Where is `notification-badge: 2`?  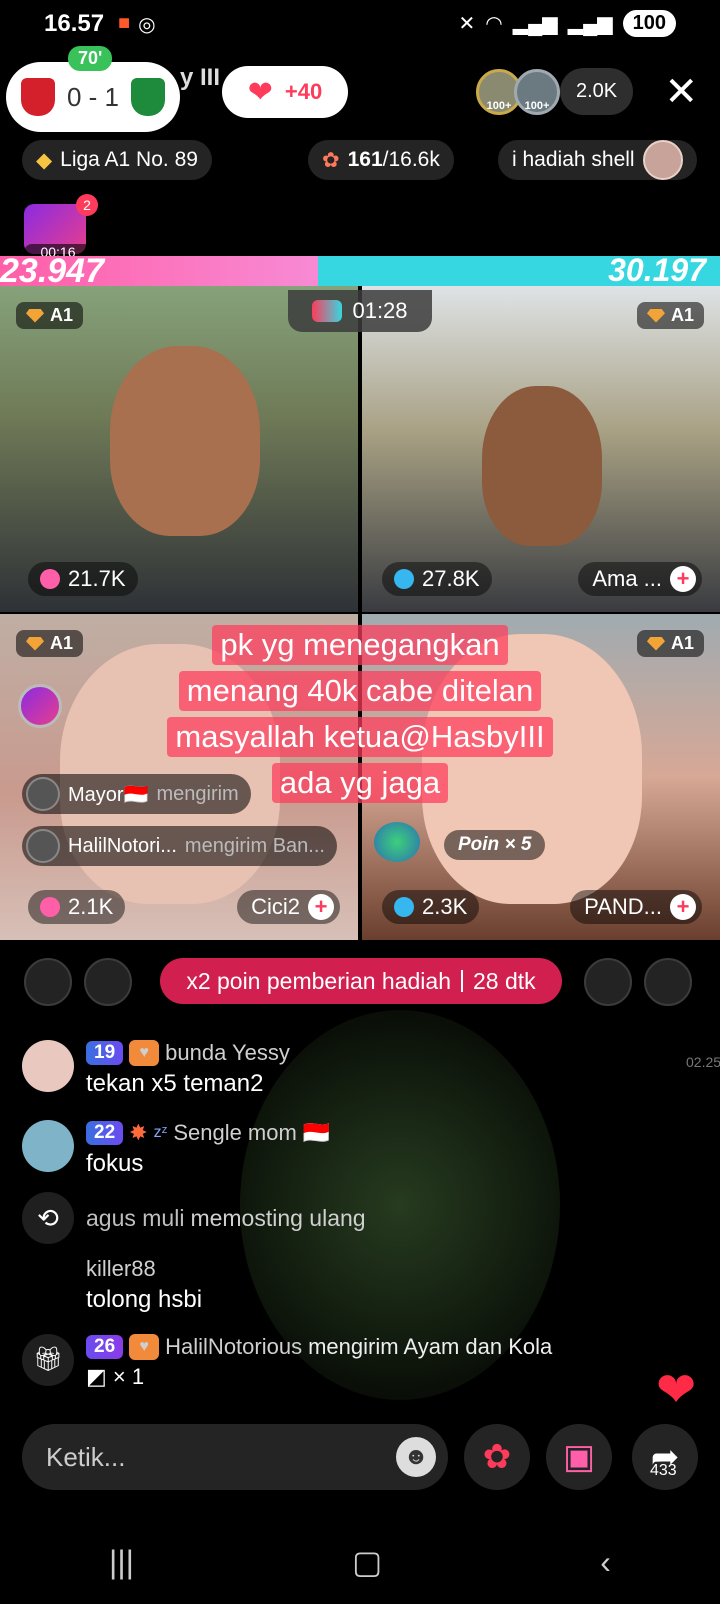 notification-badge: 2 is located at coordinates (87, 205).